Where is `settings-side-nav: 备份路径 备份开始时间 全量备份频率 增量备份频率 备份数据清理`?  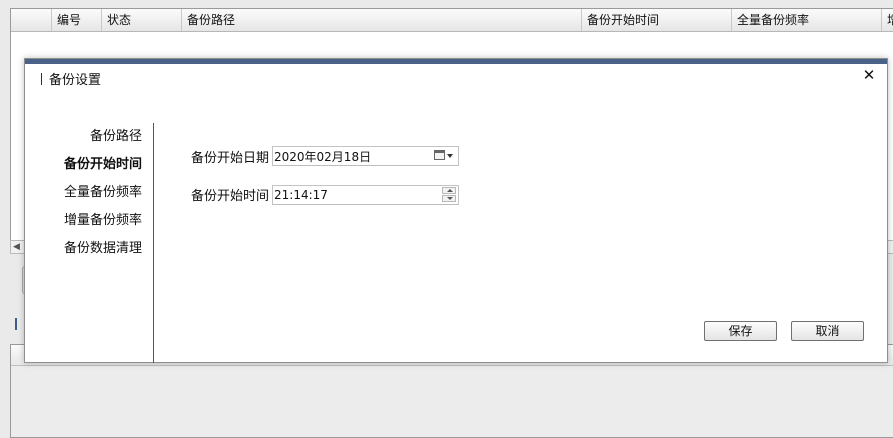
settings-side-nav: 备份路径 备份开始时间 全量备份频率 增量备份频率 备份数据清理 is located at coordinates (89, 243).